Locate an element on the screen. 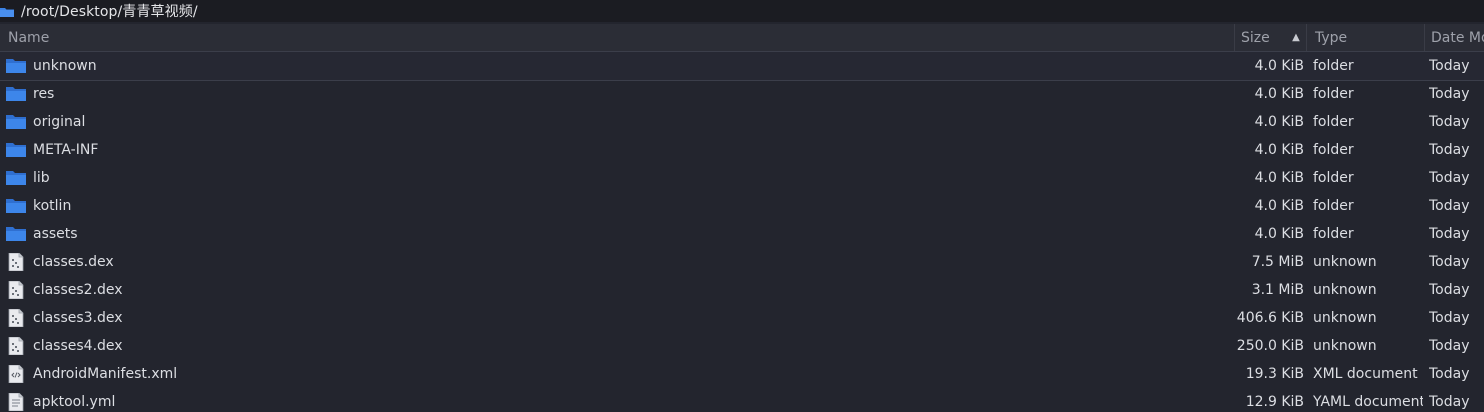 Image resolution: width=1484 pixels, height=412 pixels. file-row: kotlin 4.0 KiB folder Today is located at coordinates (742, 206).